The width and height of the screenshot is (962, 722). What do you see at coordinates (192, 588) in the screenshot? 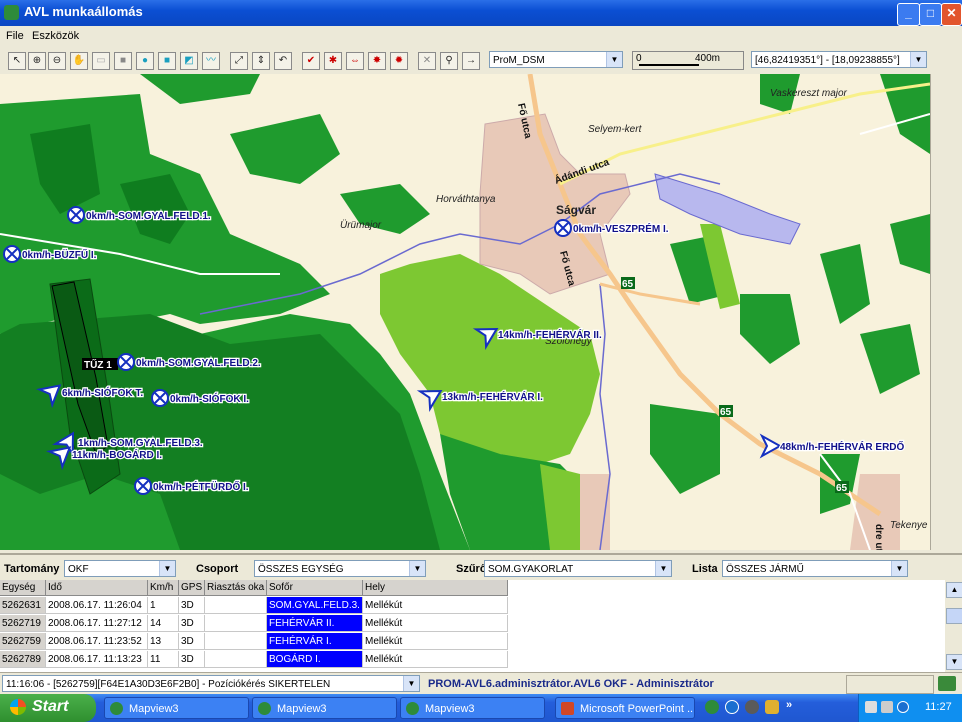
I see `column-header-3: GPS` at bounding box center [192, 588].